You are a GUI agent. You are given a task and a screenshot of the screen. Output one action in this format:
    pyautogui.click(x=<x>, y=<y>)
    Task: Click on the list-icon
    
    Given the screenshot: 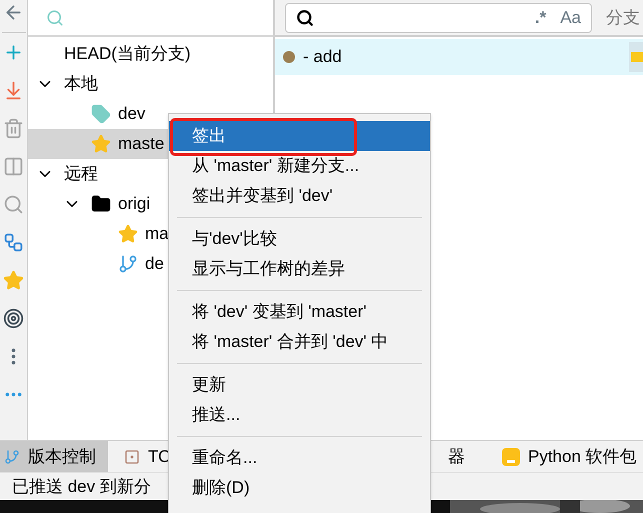 What is the action you would take?
    pyautogui.click(x=132, y=456)
    